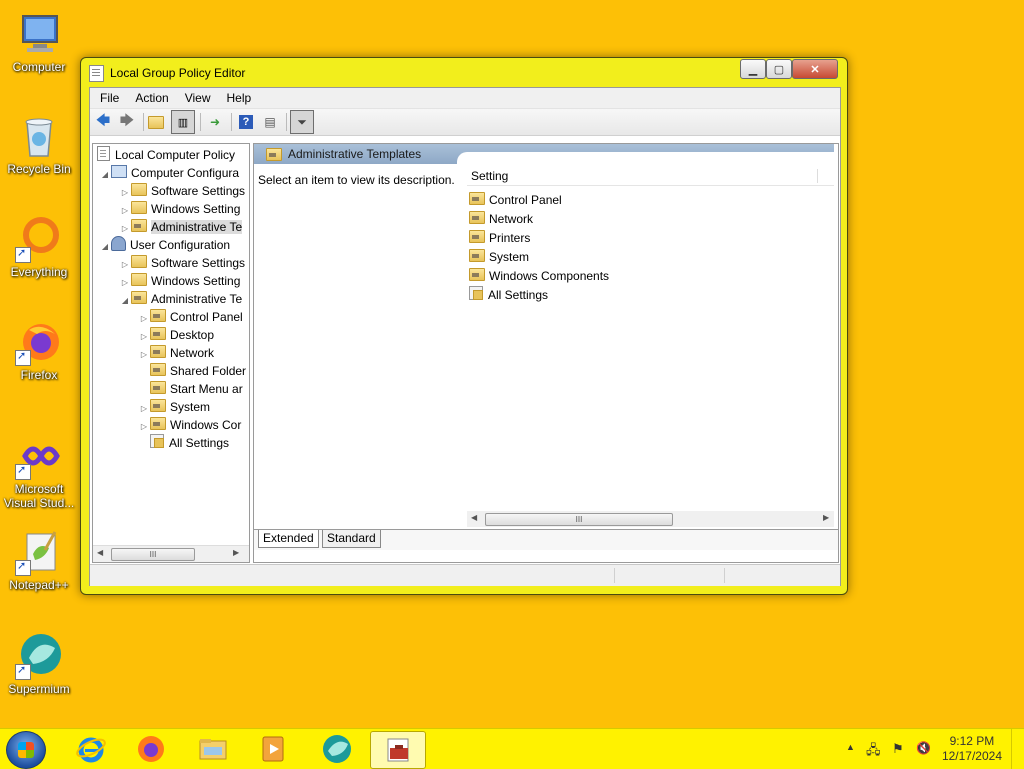 The height and width of the screenshot is (769, 1024). Describe the element at coordinates (91, 749) in the screenshot. I see `taskbar-internet-explorer` at that location.